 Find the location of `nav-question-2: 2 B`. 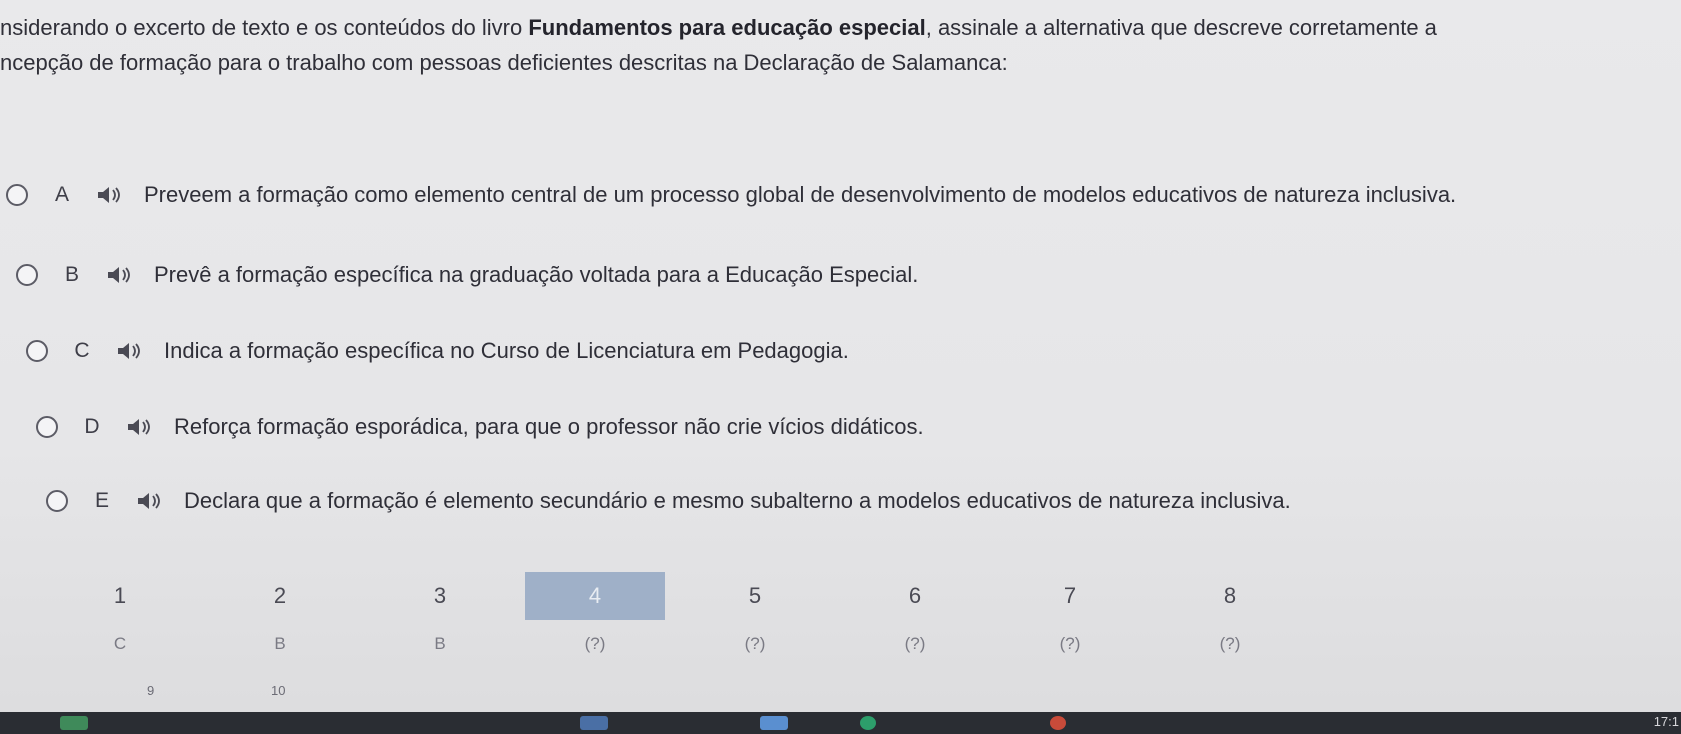

nav-question-2: 2 B is located at coordinates (280, 617).